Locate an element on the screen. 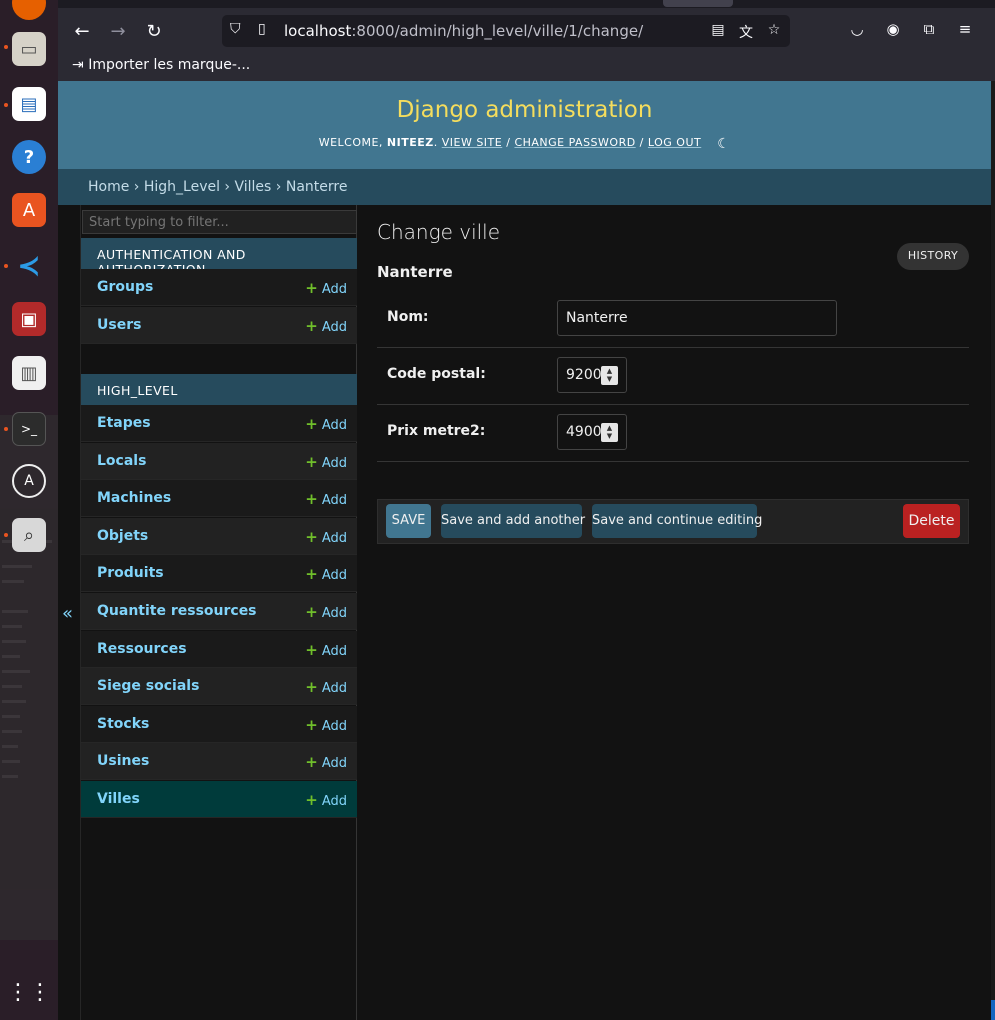  sidebar-item-label: Users is located at coordinates (119, 325).